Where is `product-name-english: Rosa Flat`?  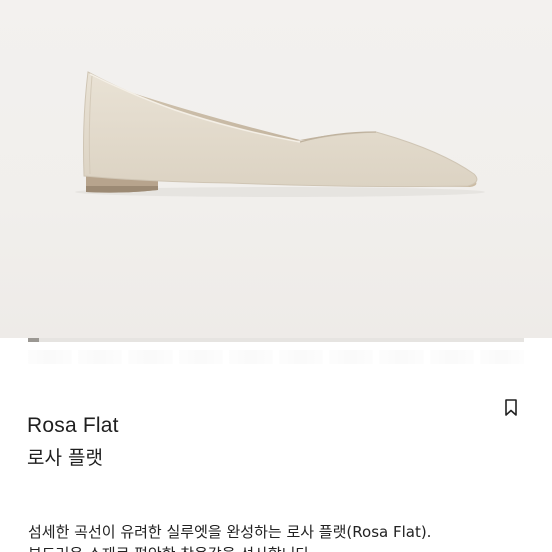
product-name-english: Rosa Flat is located at coordinates (73, 425).